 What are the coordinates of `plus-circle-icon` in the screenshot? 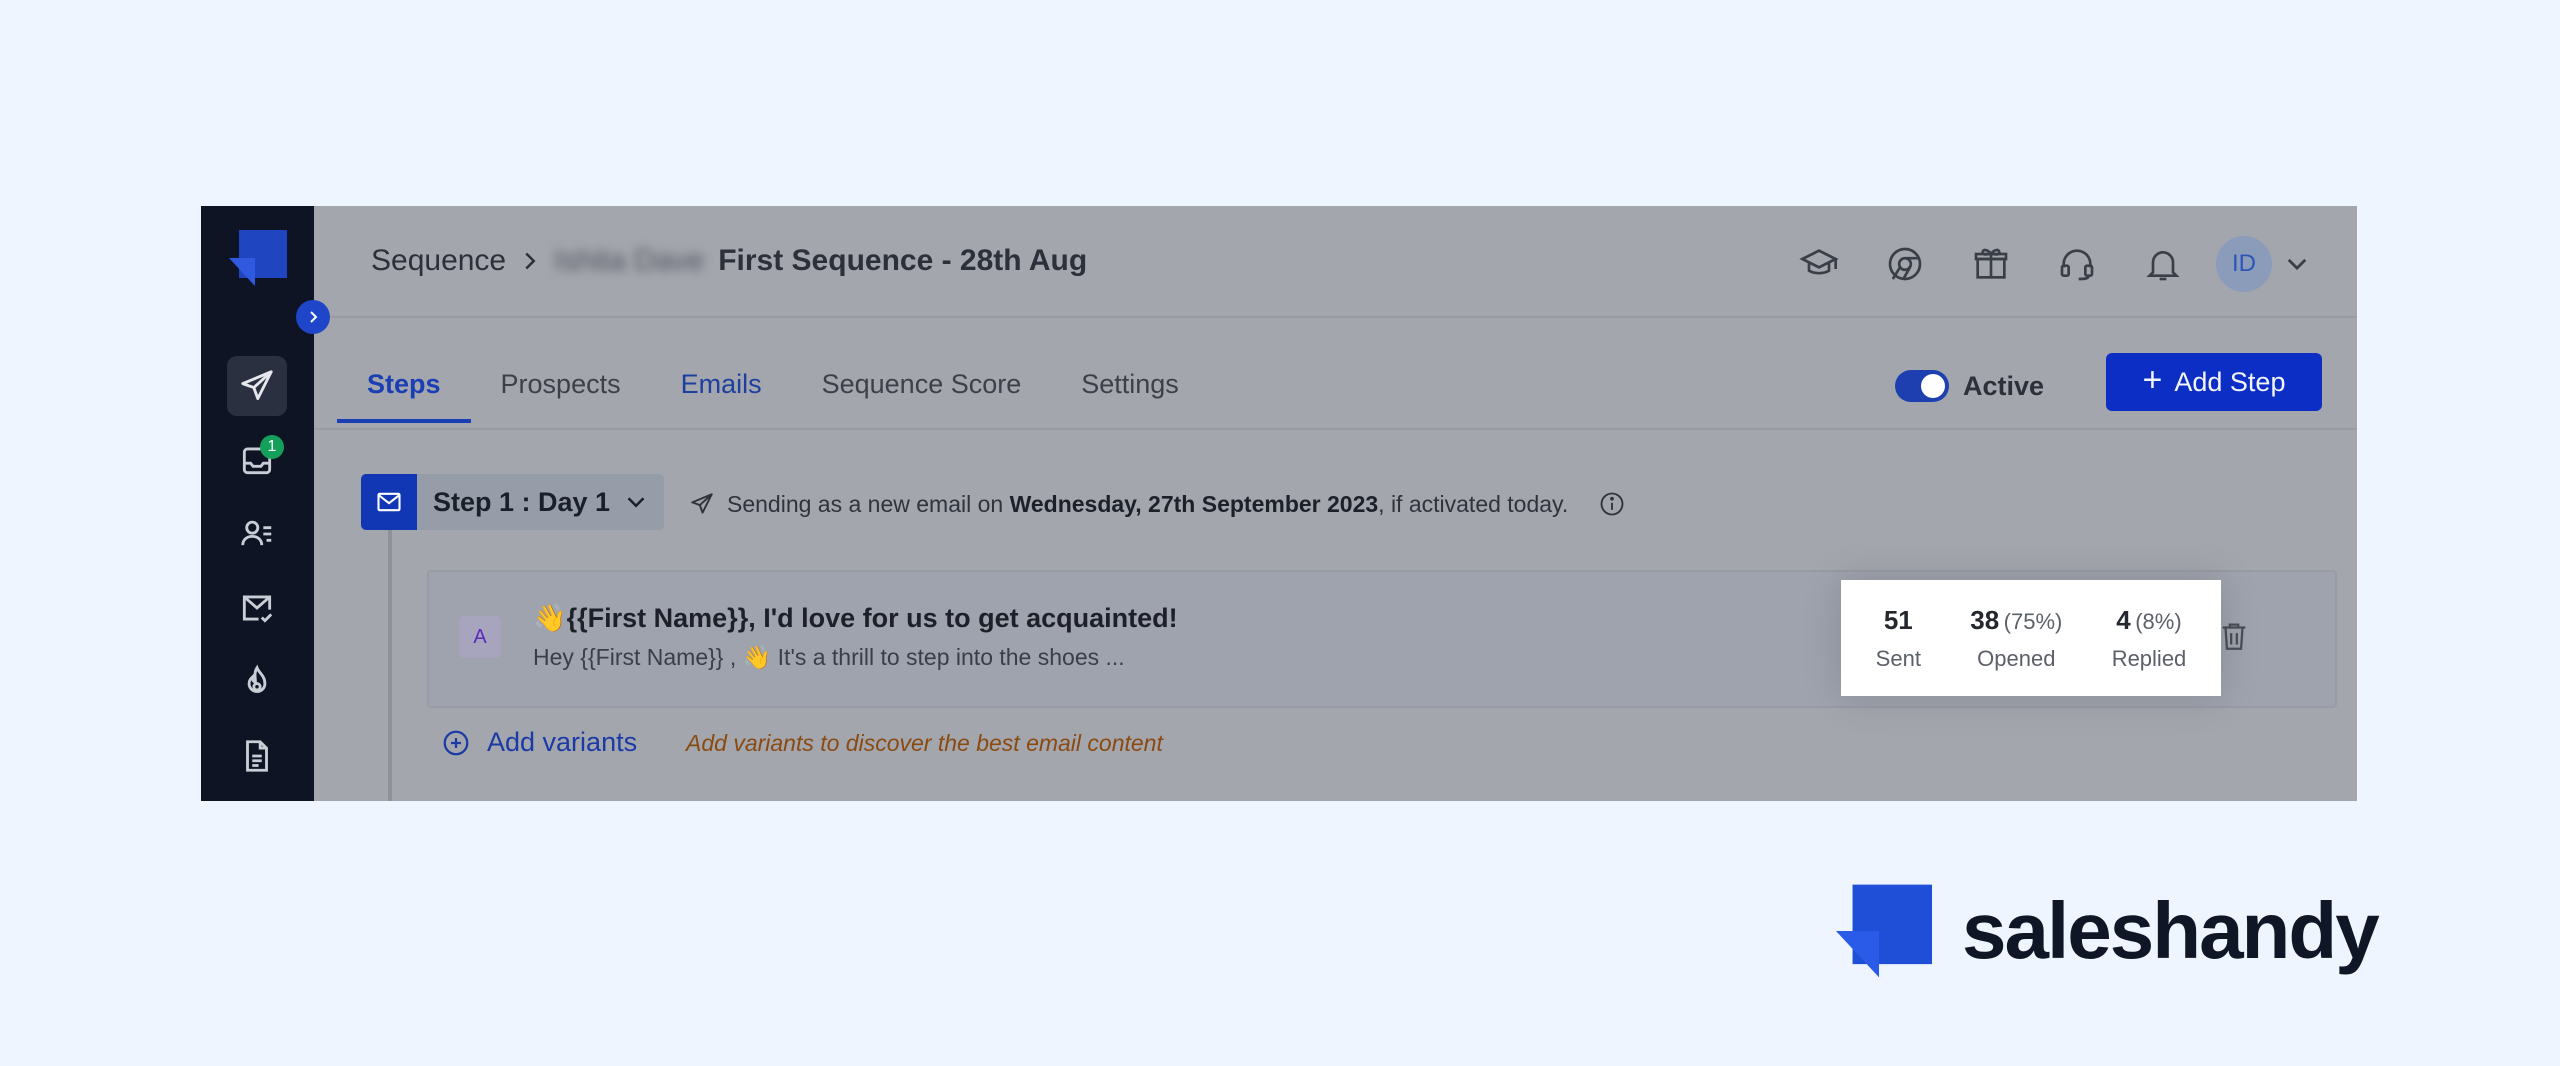 It's located at (456, 742).